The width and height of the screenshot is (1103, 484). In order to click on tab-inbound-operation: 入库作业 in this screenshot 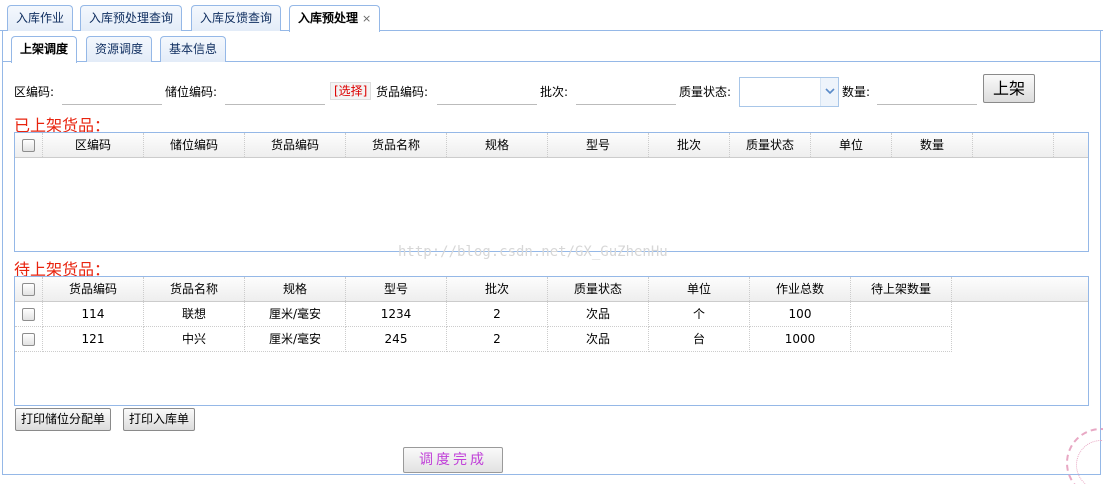, I will do `click(40, 18)`.